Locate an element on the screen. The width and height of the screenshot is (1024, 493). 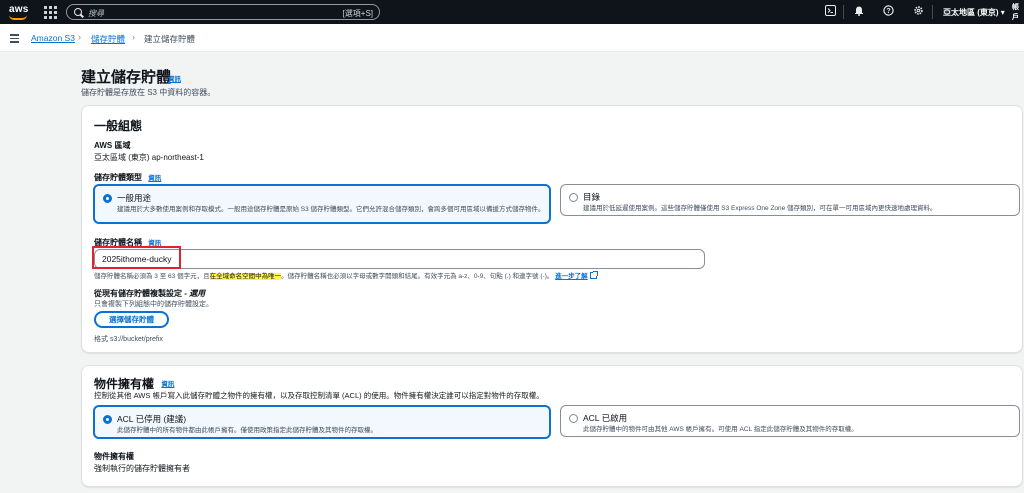
aws-smile-icon is located at coordinates (18, 17).